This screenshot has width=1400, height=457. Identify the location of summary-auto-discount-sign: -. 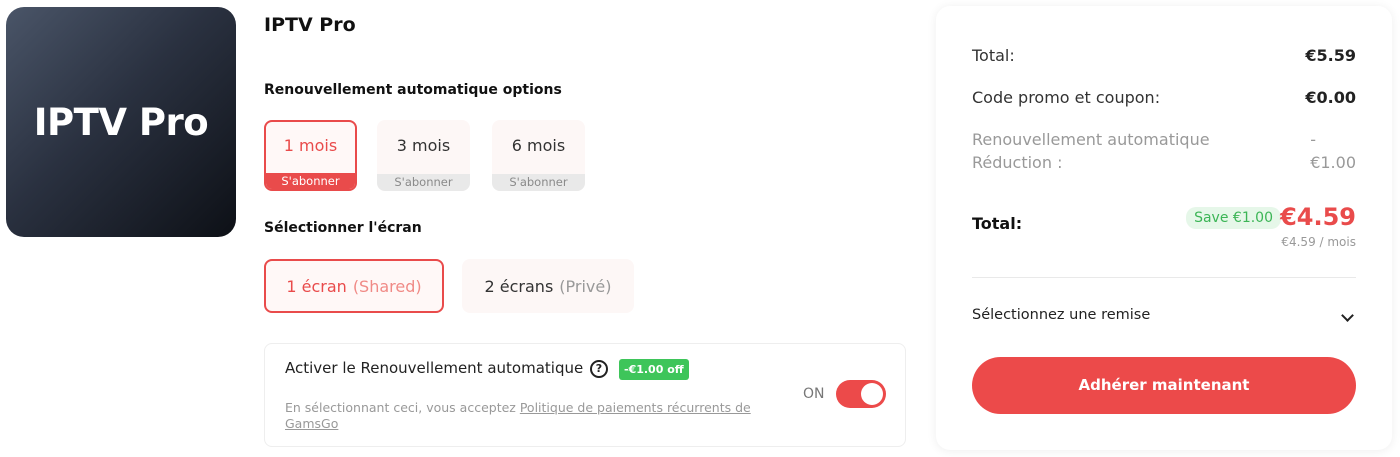
(1313, 139).